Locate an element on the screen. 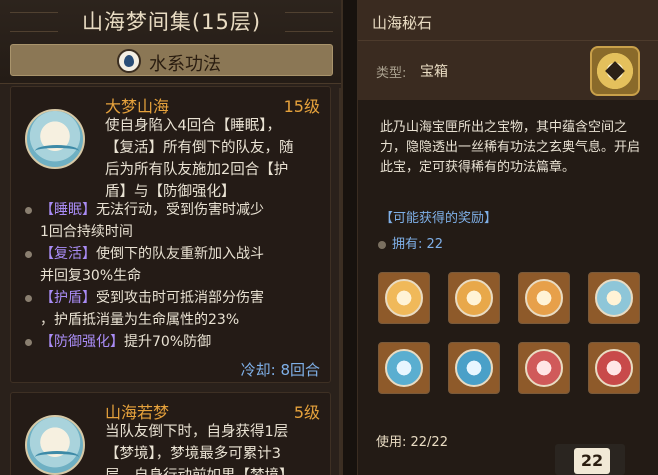  item-title: 山海秘石 is located at coordinates (402, 23).